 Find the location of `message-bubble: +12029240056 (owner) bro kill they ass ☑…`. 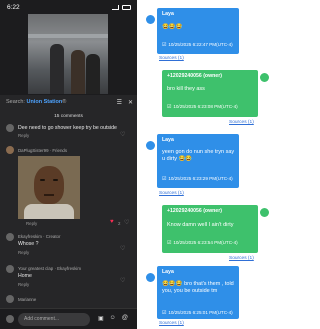

message-bubble: +12029240056 (owner) bro kill they ass ☑… is located at coordinates (210, 93).